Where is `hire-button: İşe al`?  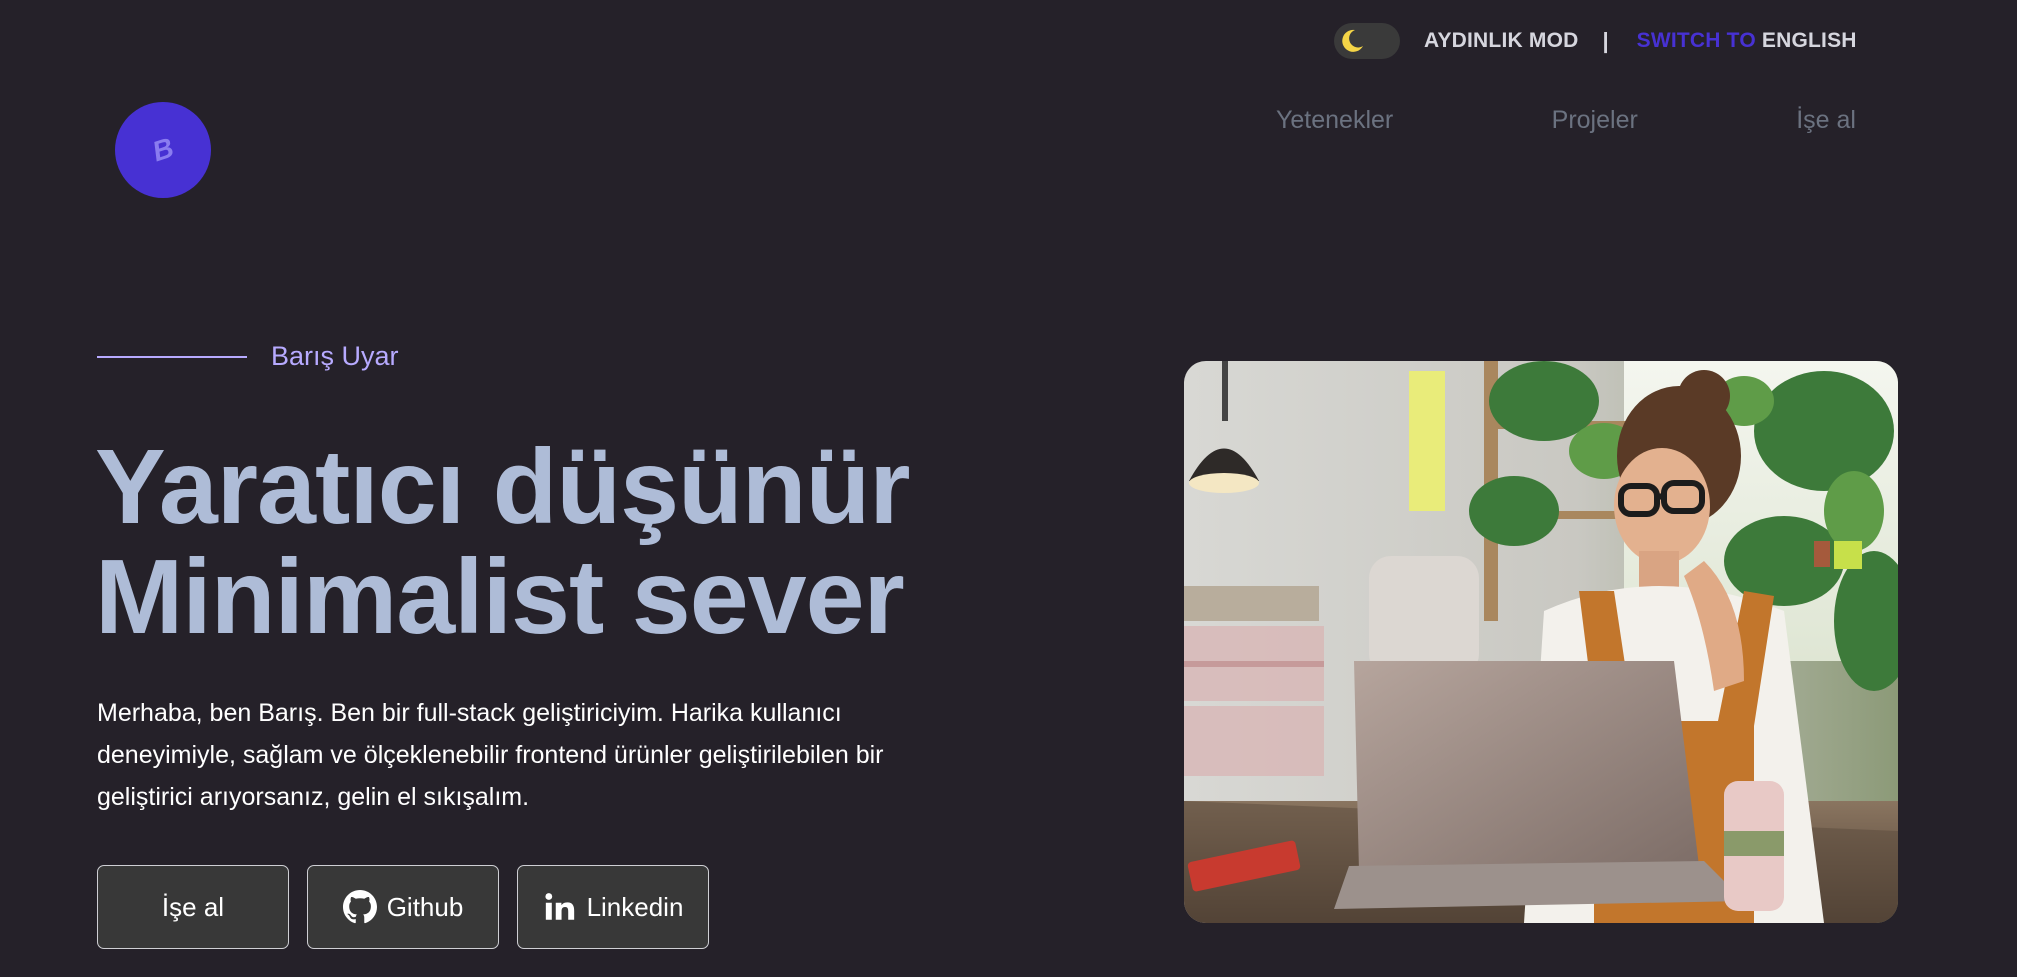 hire-button: İşe al is located at coordinates (193, 907).